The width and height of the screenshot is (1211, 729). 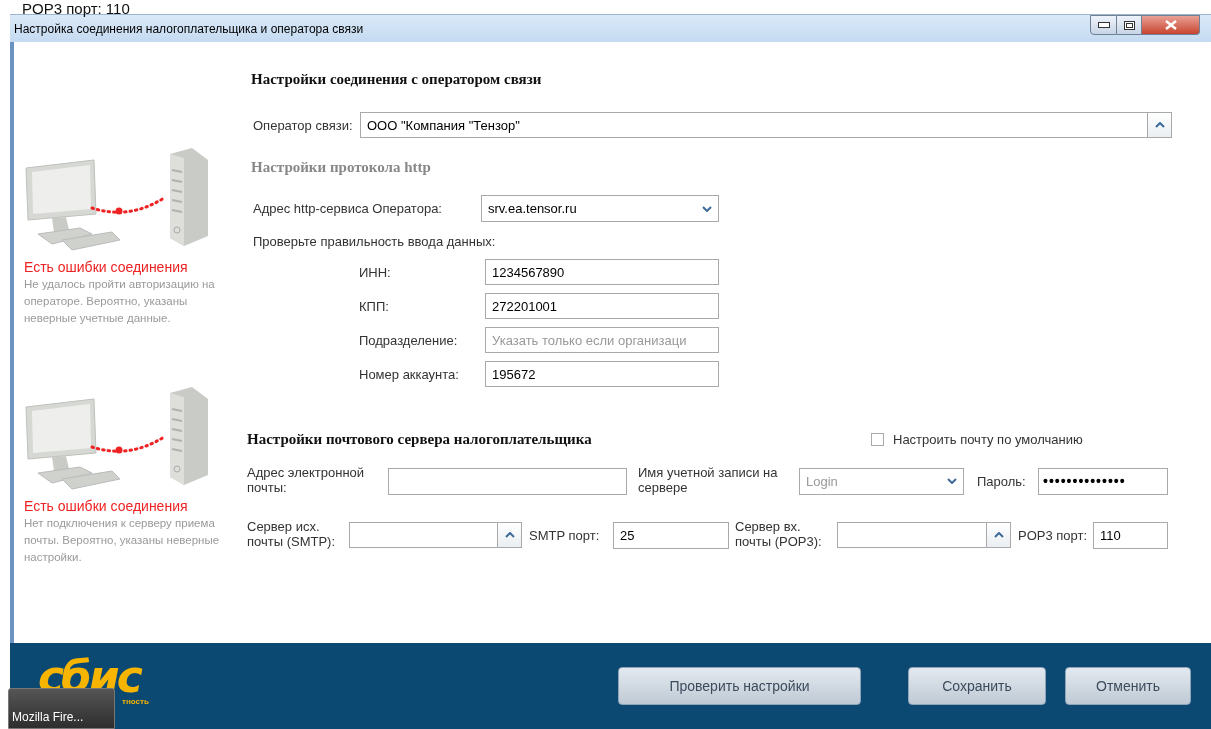 What do you see at coordinates (292, 534) in the screenshot?
I see `field-label: Сервер исх. почты (SMTP):` at bounding box center [292, 534].